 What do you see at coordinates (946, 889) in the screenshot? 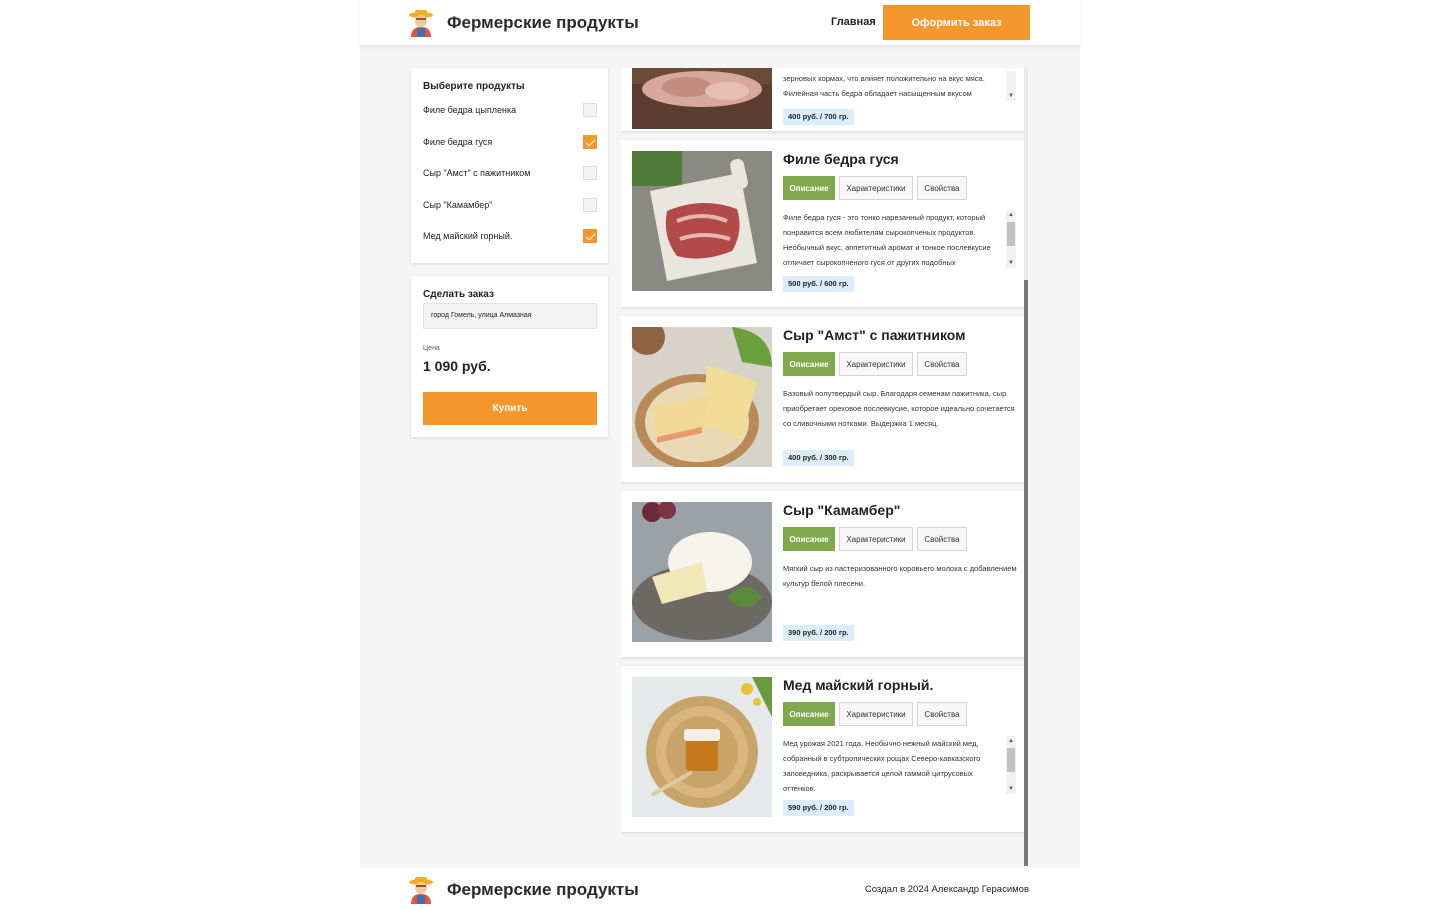
I see `footer-credit: Создал в 2024 Александр Герасимов` at bounding box center [946, 889].